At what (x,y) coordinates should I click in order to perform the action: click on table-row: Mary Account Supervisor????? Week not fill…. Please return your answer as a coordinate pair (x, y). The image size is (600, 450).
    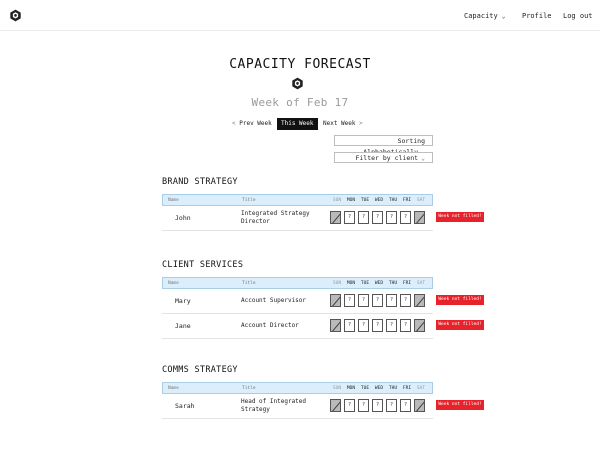
    Looking at the image, I should click on (323, 301).